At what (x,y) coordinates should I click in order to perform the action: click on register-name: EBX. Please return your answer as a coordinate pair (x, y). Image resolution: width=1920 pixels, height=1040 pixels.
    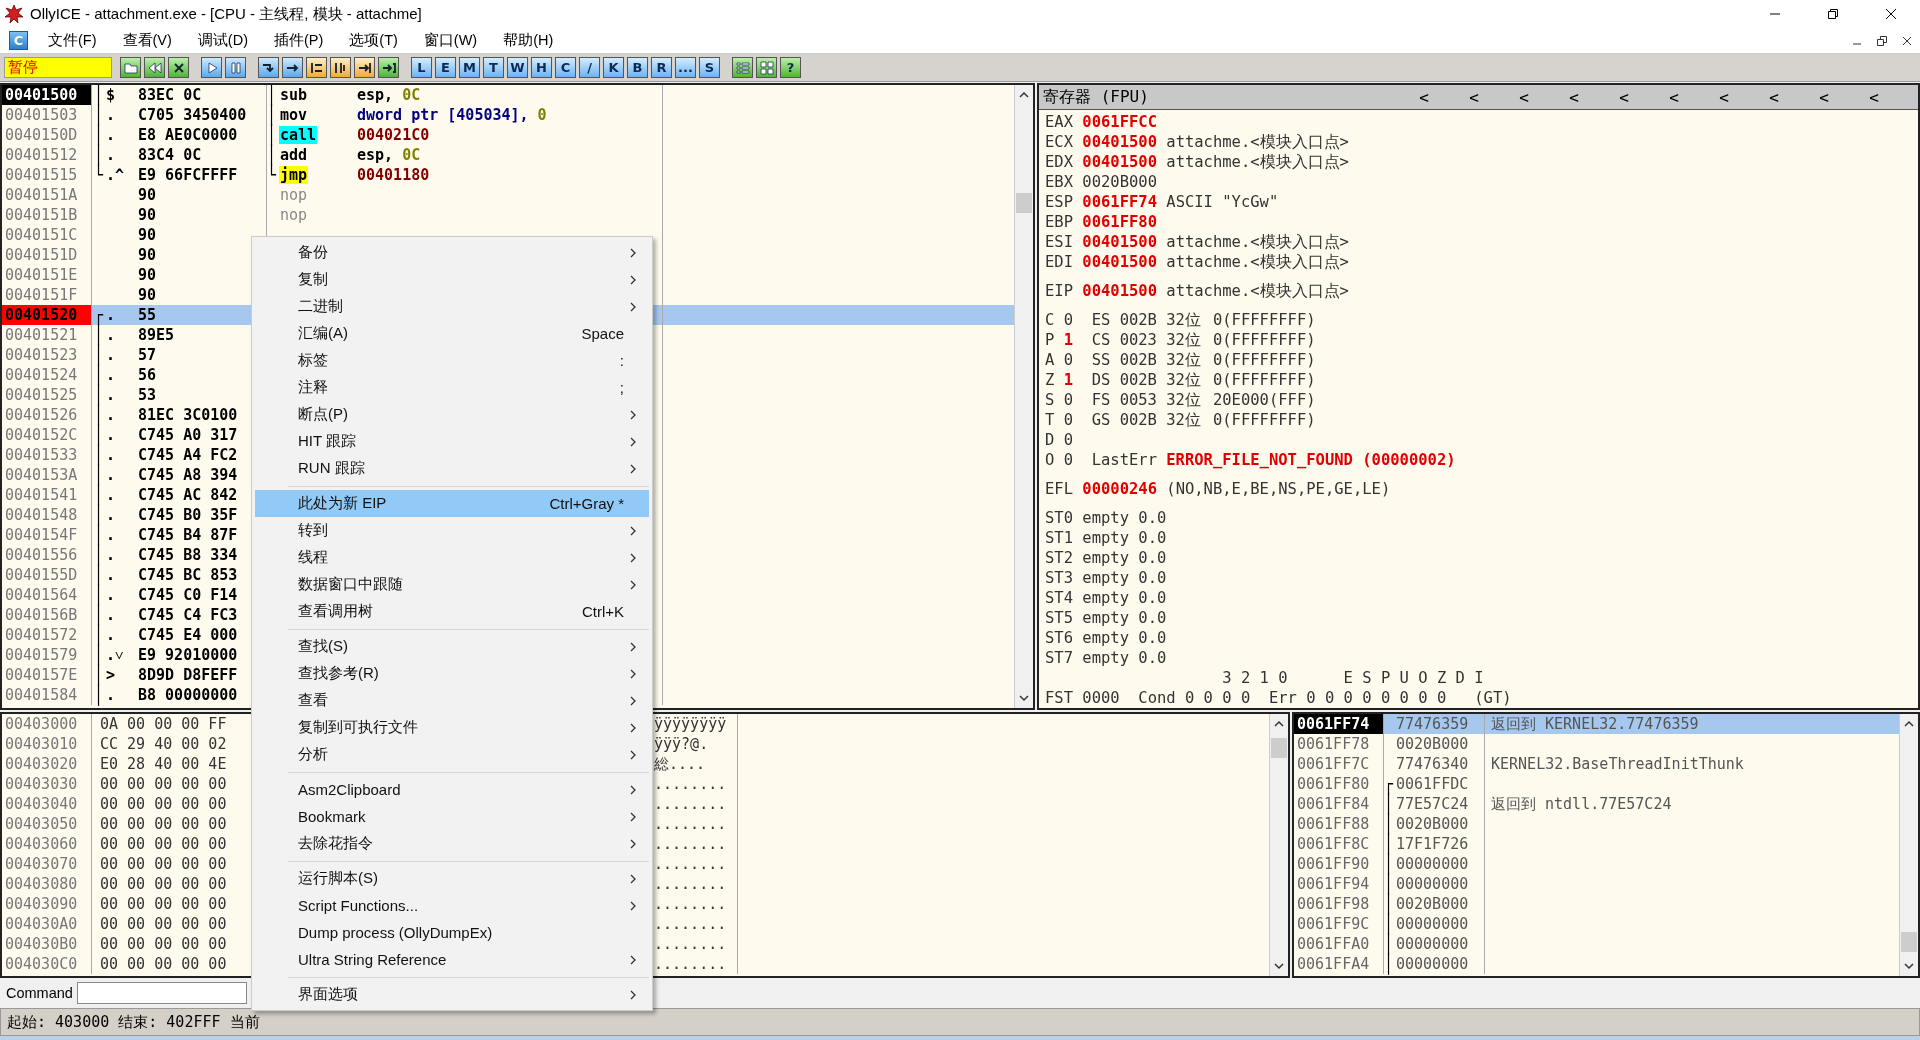
    Looking at the image, I should click on (1059, 182).